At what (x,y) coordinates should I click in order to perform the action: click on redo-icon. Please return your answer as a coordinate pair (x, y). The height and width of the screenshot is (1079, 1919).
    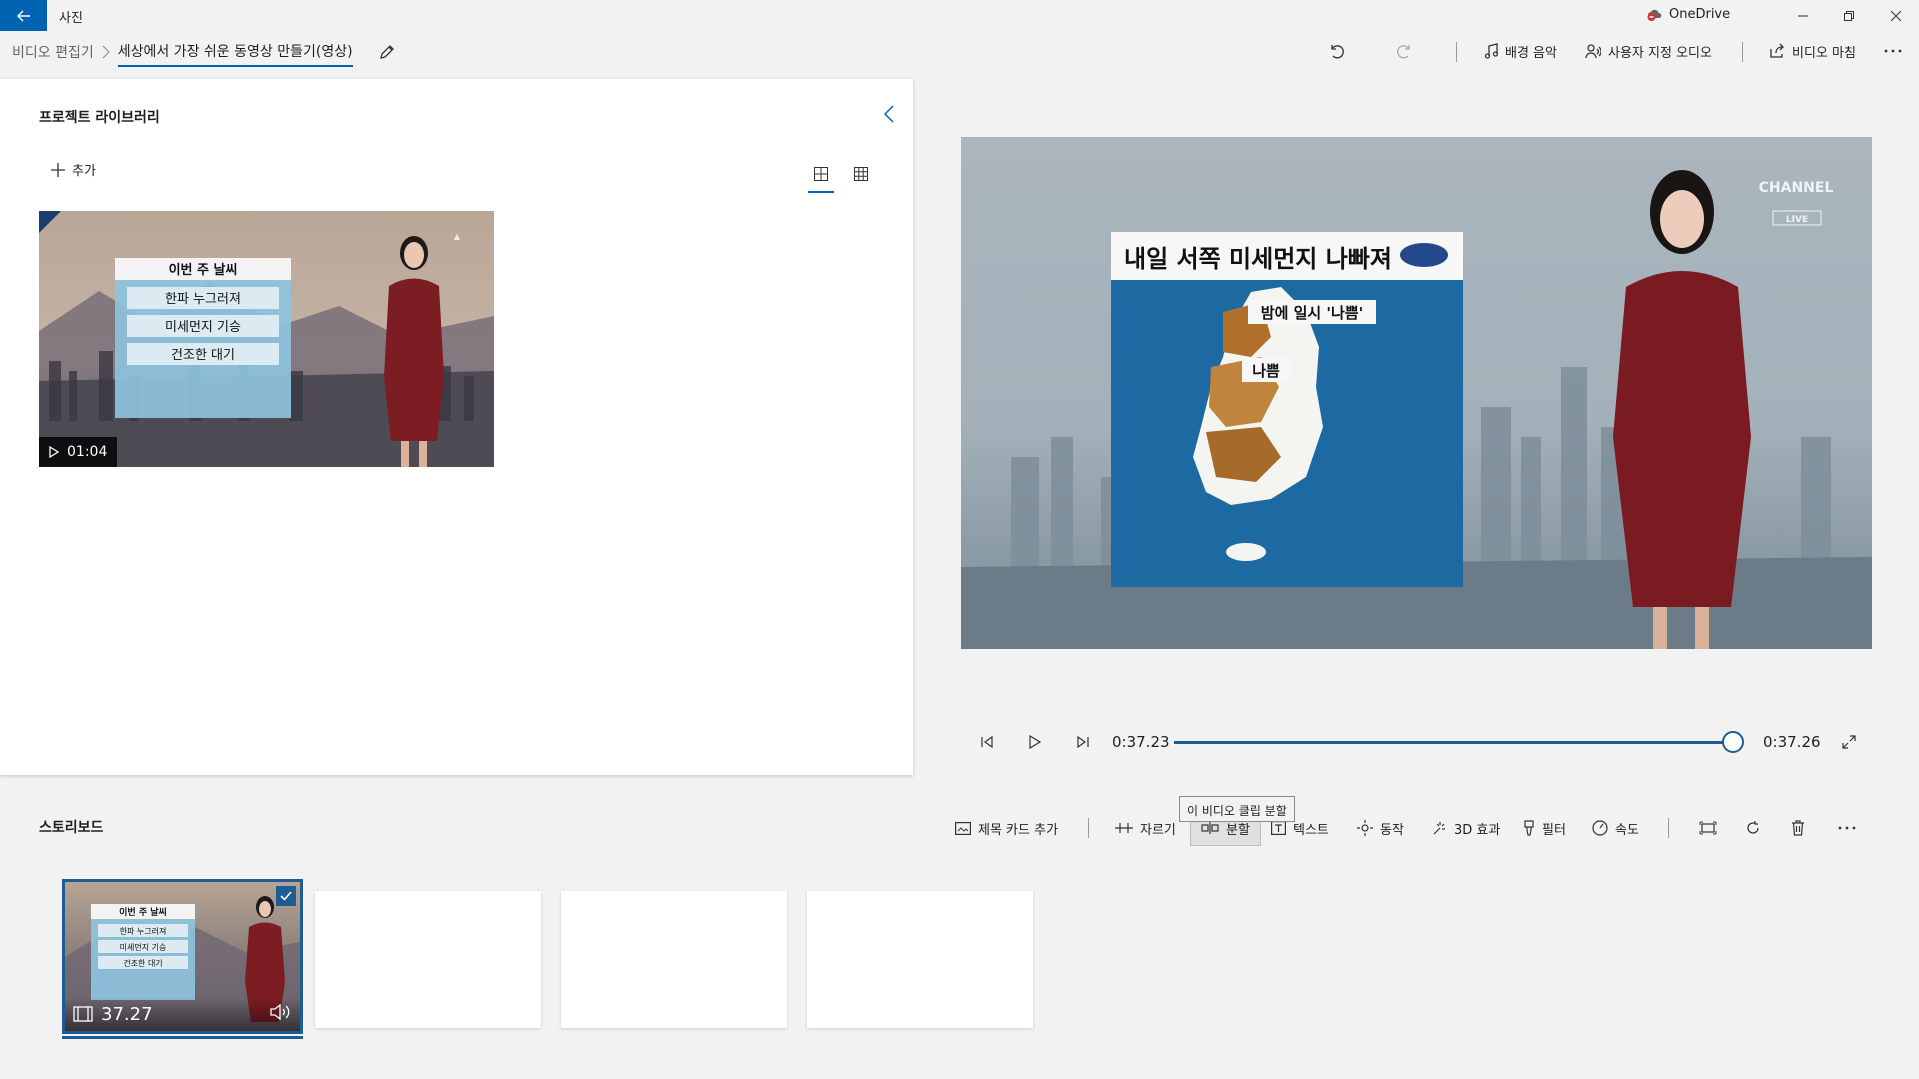
    Looking at the image, I should click on (1403, 52).